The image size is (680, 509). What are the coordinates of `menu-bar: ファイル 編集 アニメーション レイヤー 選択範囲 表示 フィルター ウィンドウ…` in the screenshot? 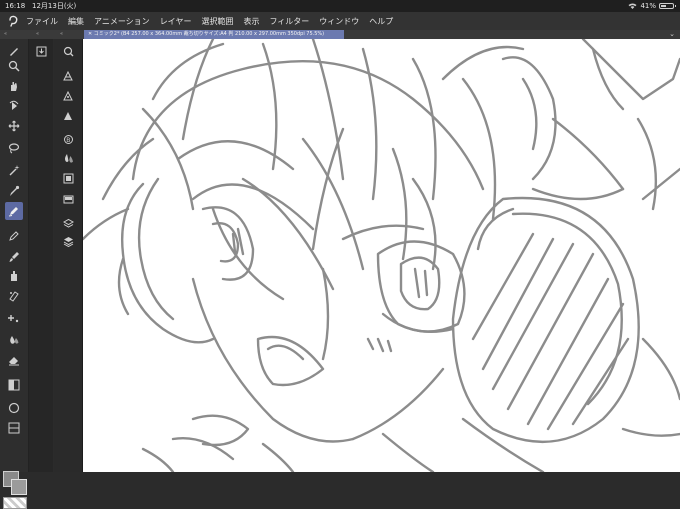 It's located at (340, 21).